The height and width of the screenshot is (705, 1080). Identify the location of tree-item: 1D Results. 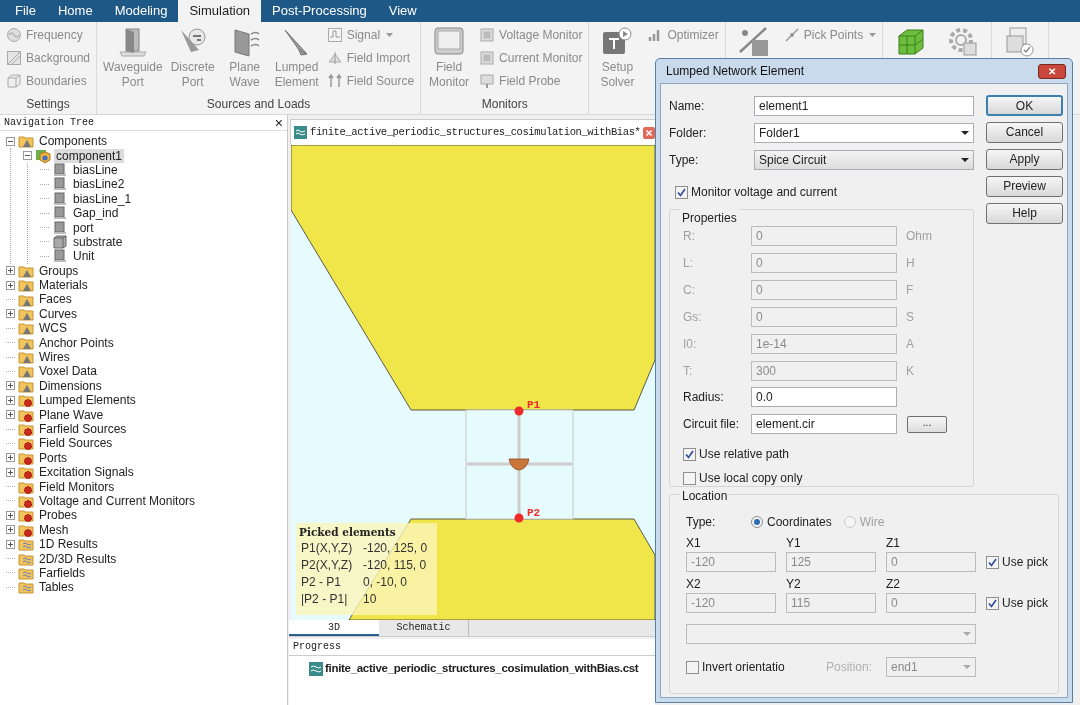
(68, 544).